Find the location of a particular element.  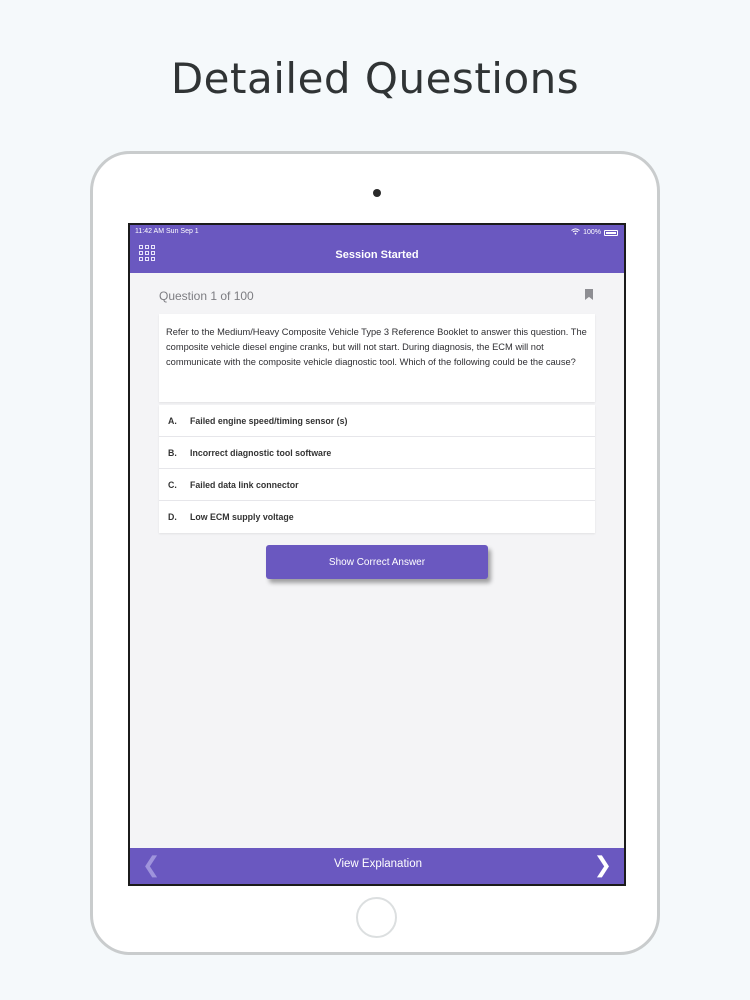

option-text: Low ECM supply voltage is located at coordinates (242, 517).